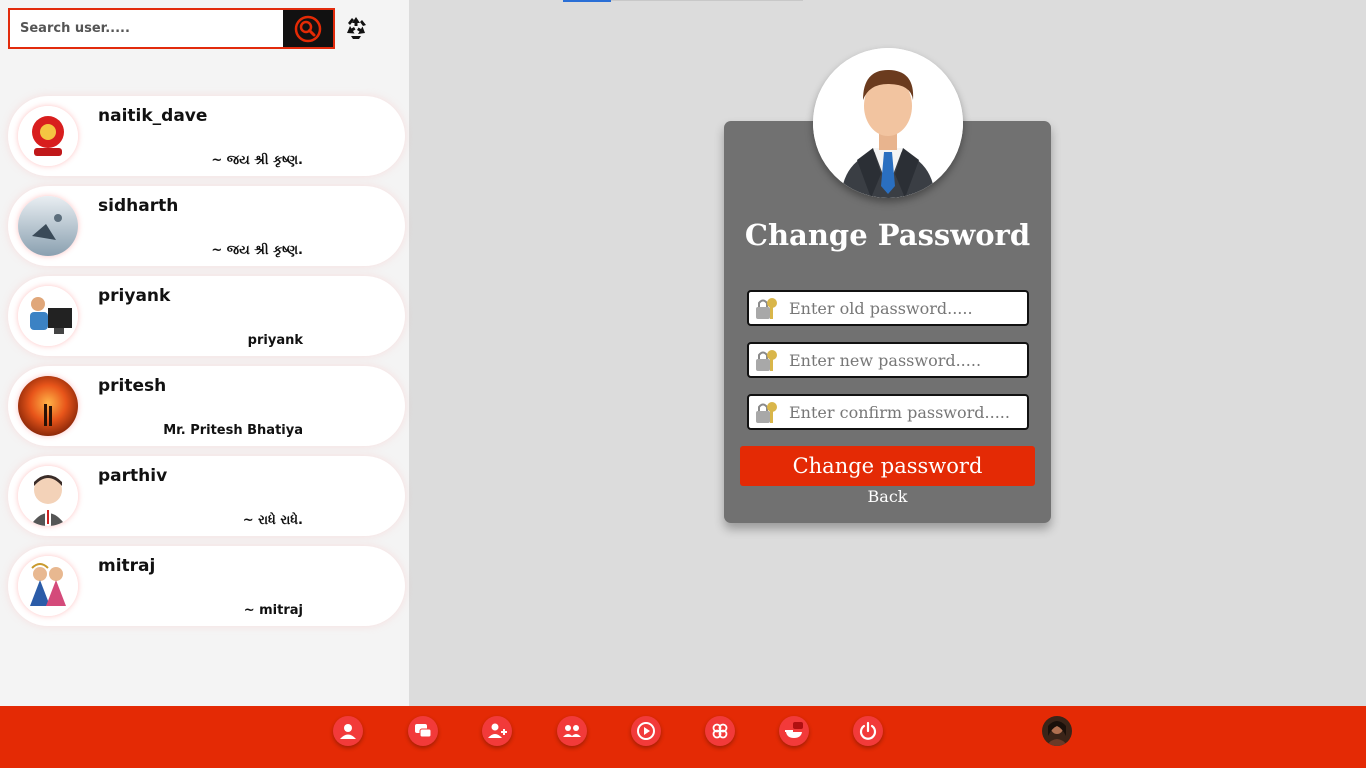 The image size is (1366, 768). What do you see at coordinates (587, 1) in the screenshot?
I see `top-indicator` at bounding box center [587, 1].